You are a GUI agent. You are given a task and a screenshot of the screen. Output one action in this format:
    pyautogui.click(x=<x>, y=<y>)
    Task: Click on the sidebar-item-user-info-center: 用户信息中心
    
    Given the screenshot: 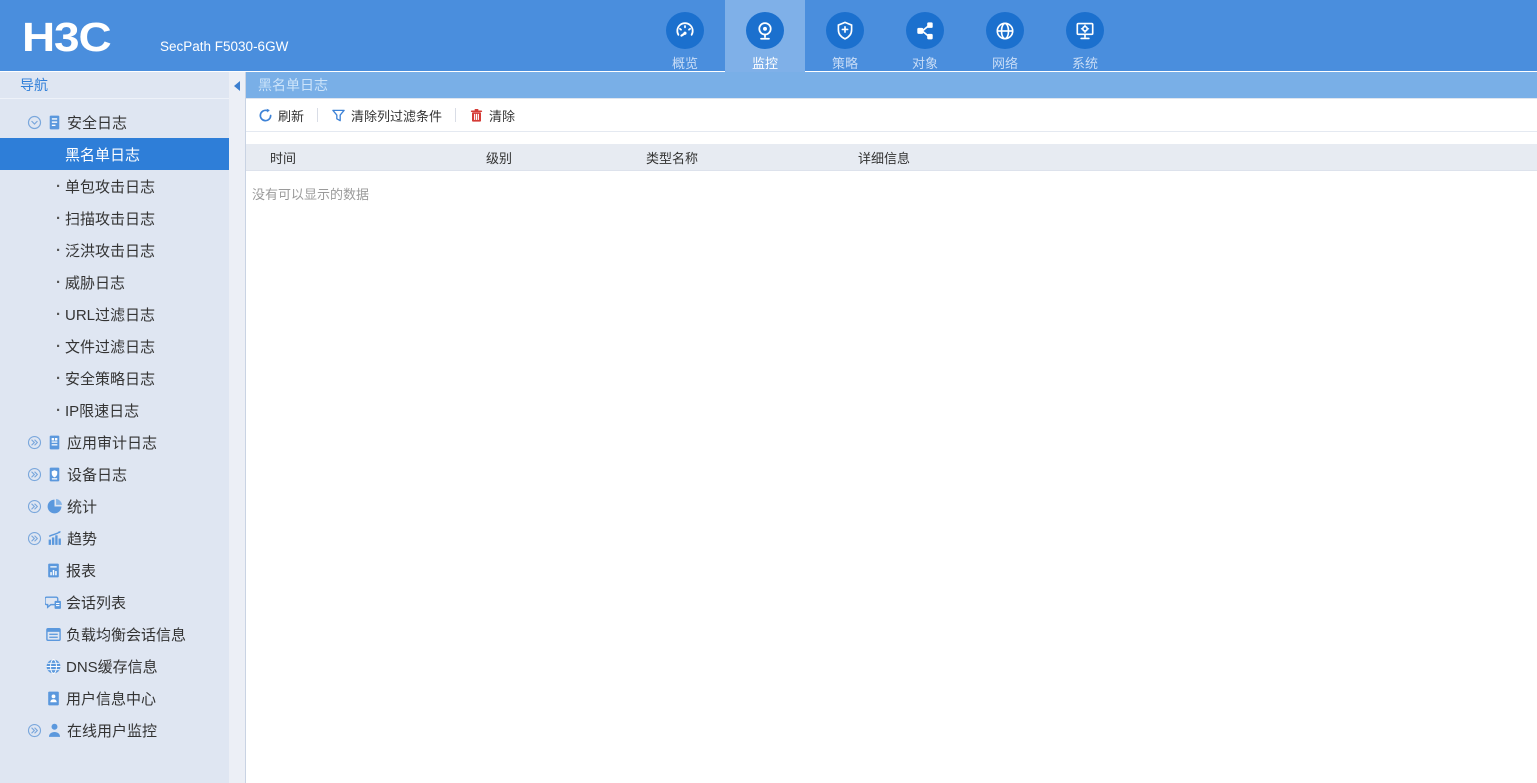 What is the action you would take?
    pyautogui.click(x=114, y=698)
    